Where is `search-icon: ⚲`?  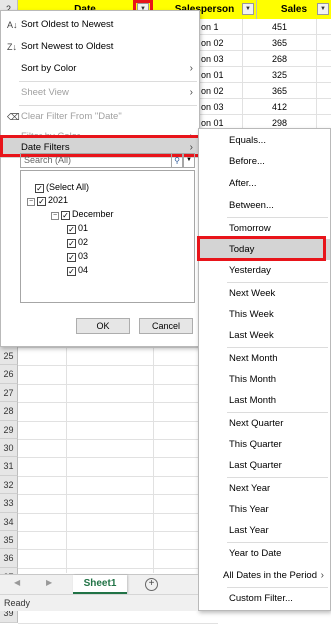 search-icon: ⚲ is located at coordinates (177, 160).